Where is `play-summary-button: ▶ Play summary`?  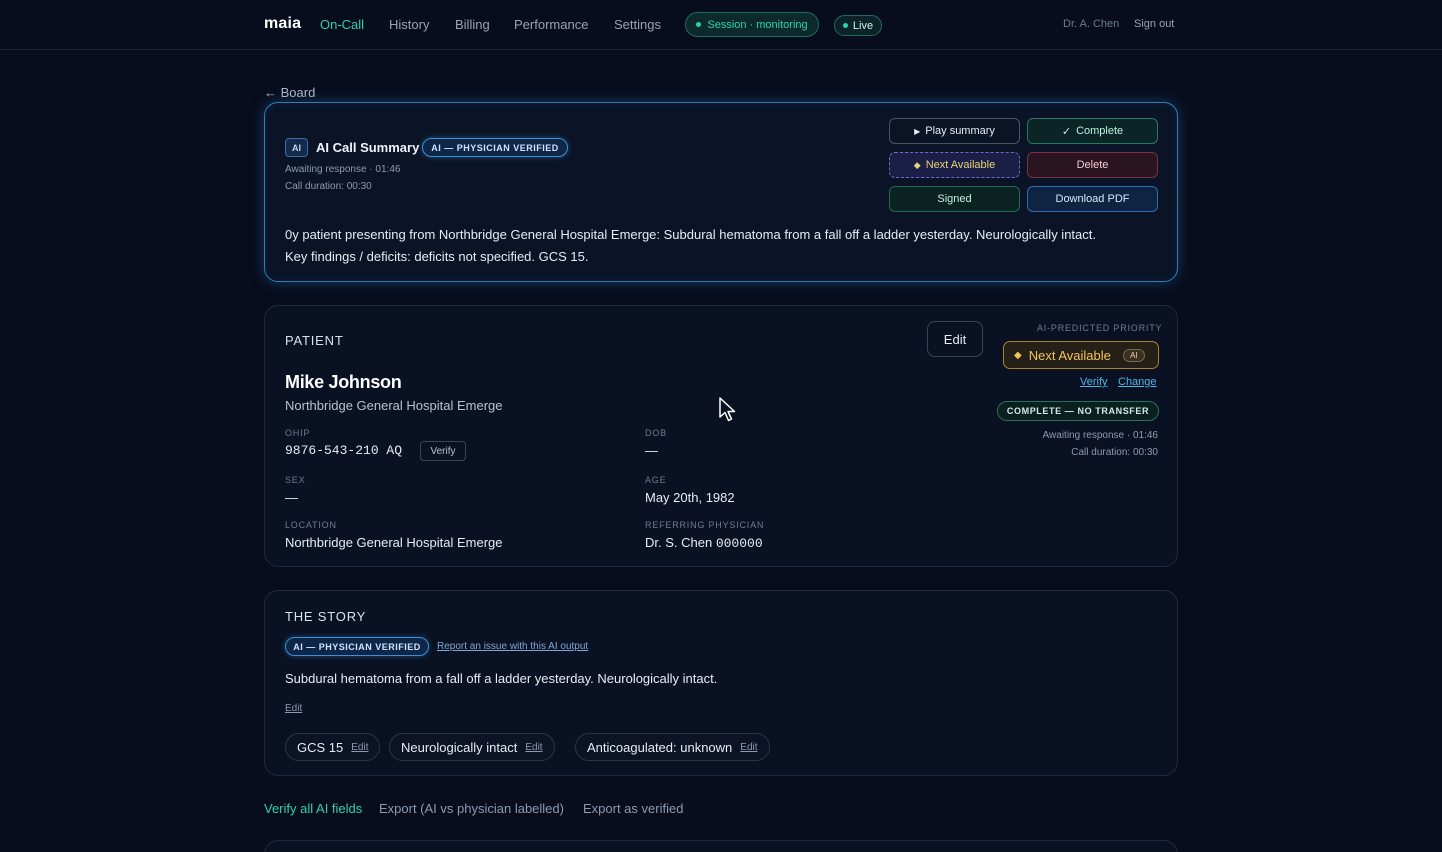
play-summary-button: ▶ Play summary is located at coordinates (954, 131).